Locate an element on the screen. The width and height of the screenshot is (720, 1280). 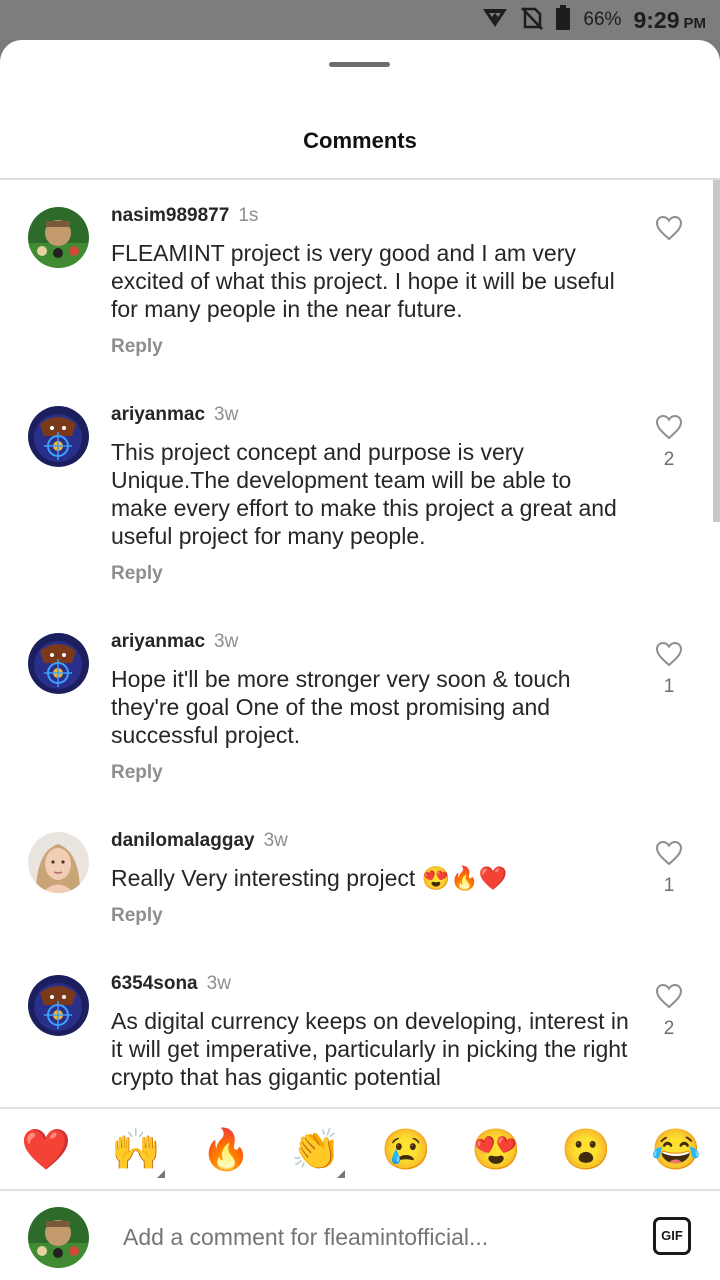
clock-time: 9:29 is located at coordinates (656, 19).